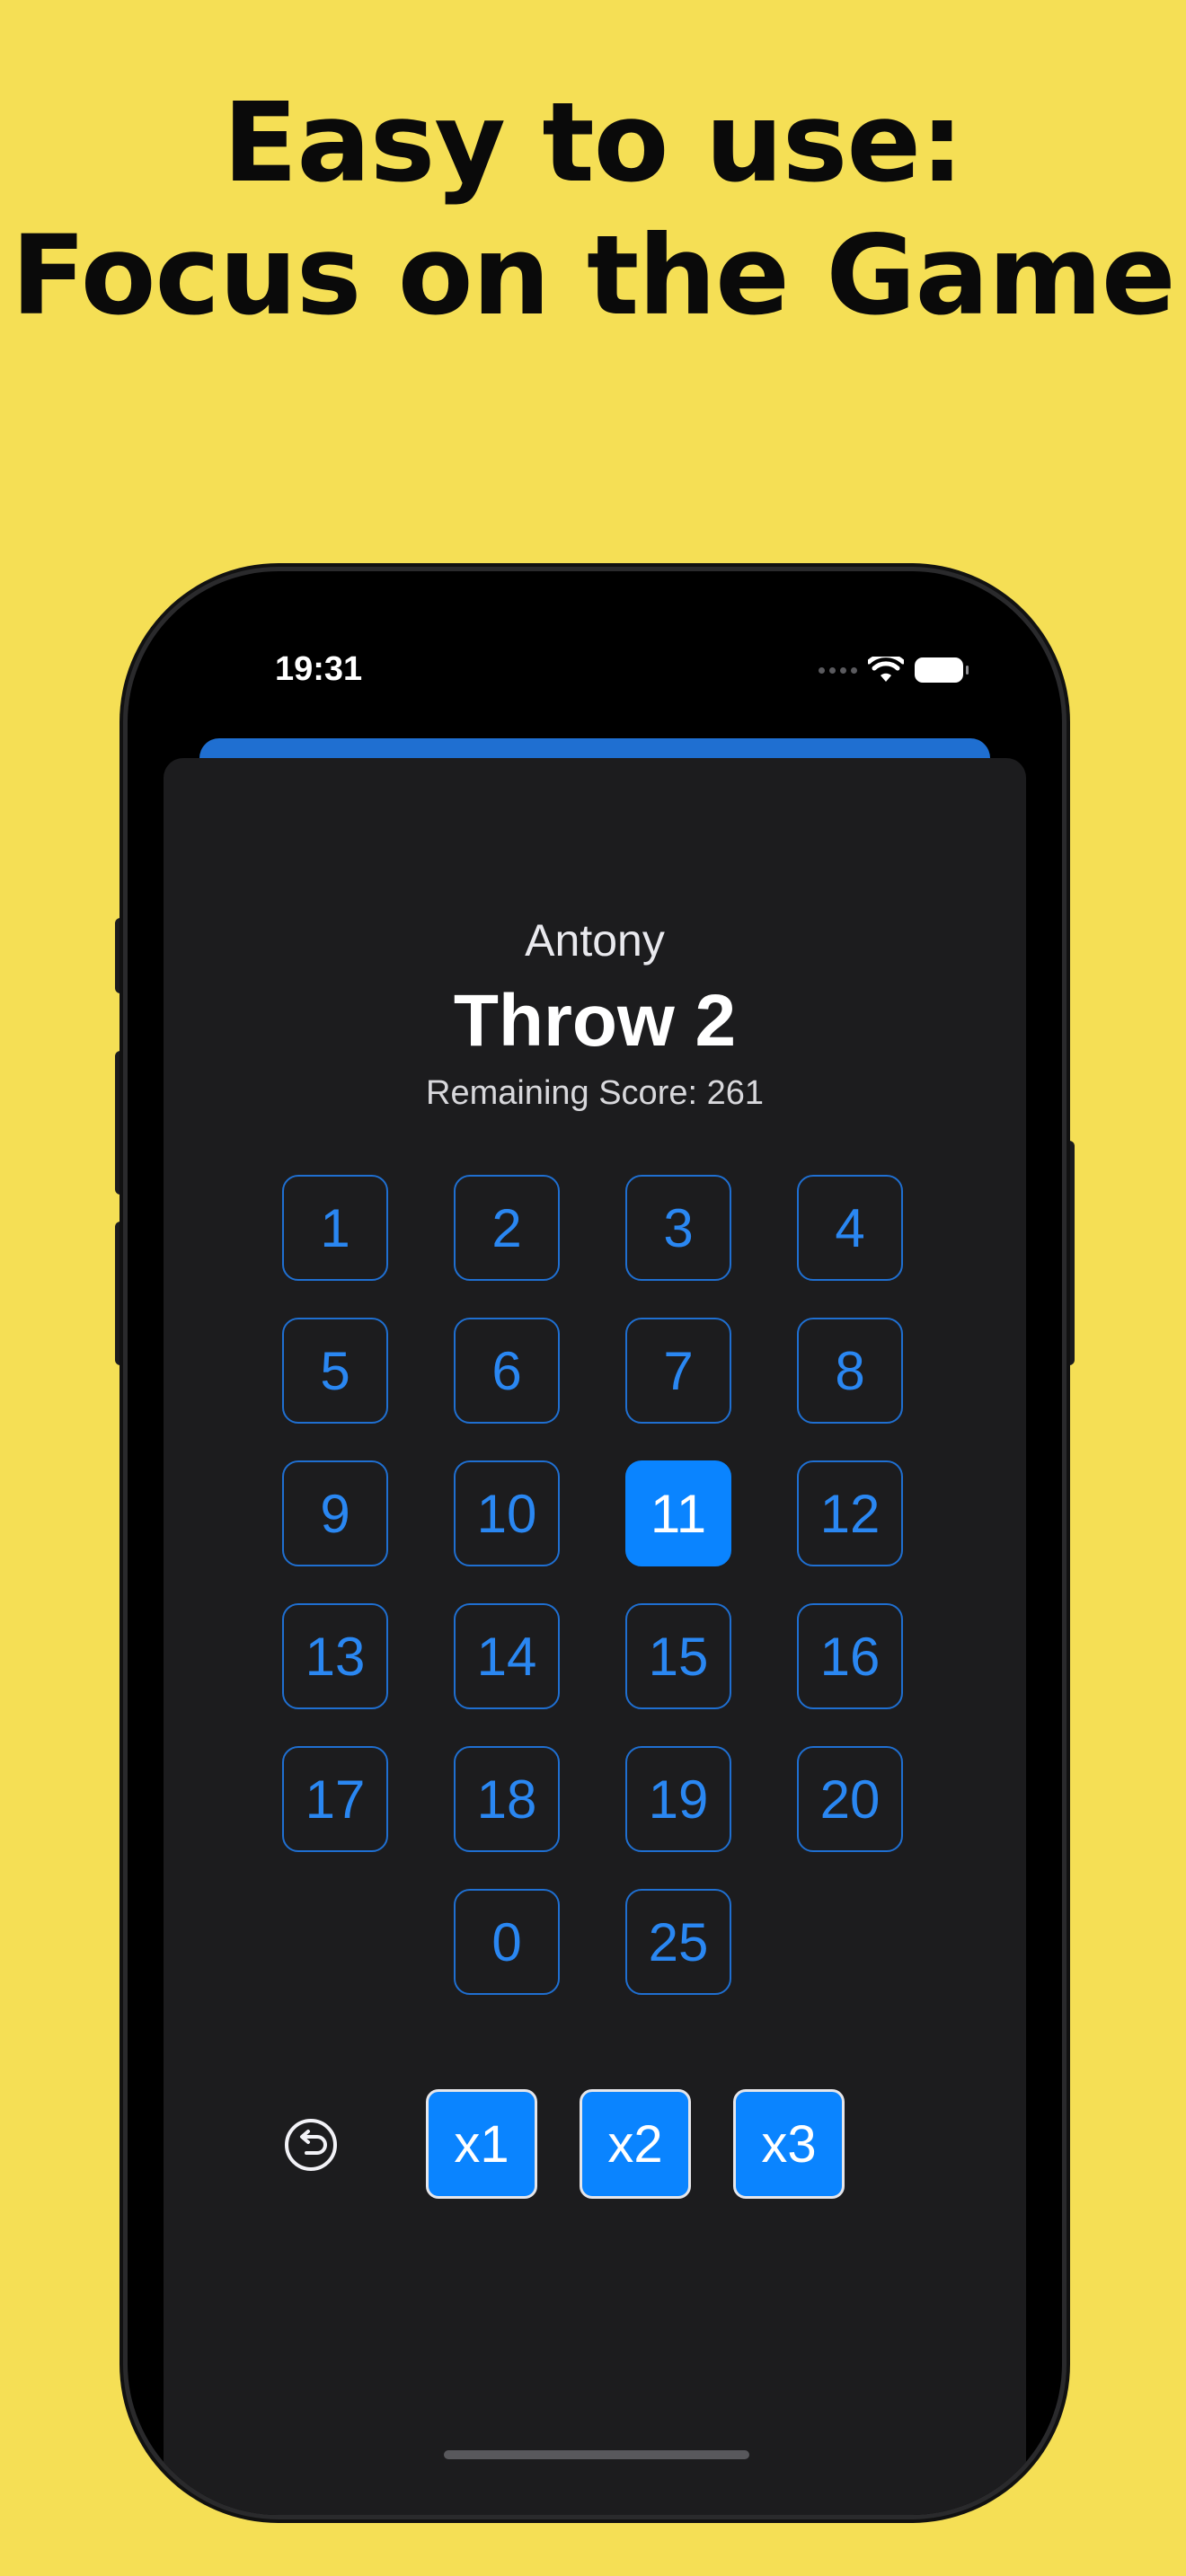  I want to click on status-time: 19:31, so click(319, 669).